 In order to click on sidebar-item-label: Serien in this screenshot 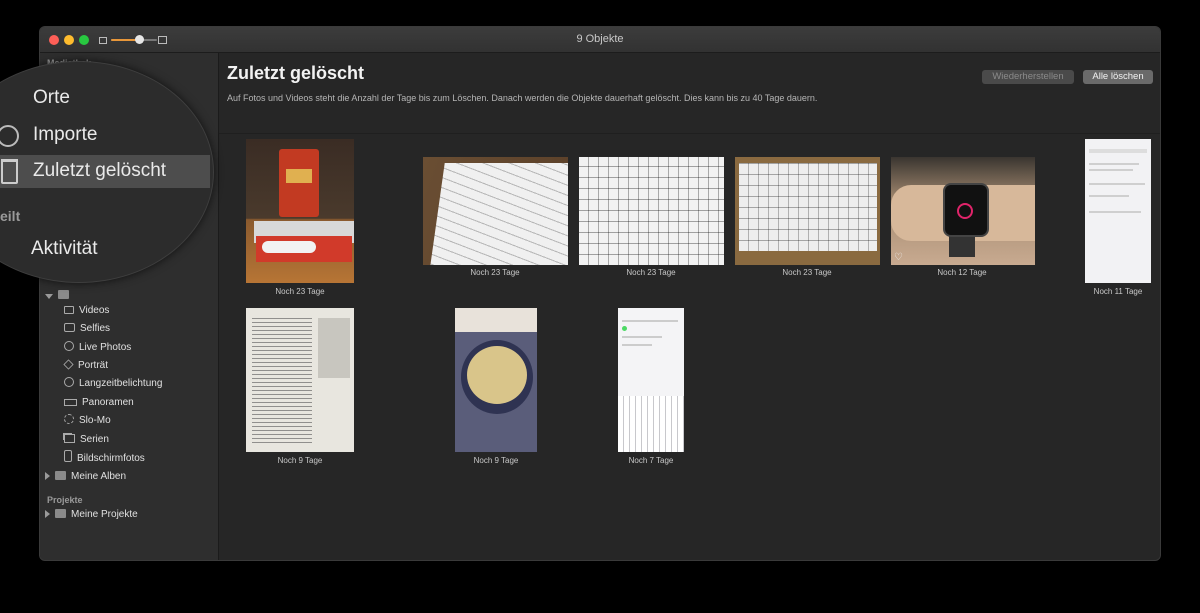, I will do `click(94, 439)`.